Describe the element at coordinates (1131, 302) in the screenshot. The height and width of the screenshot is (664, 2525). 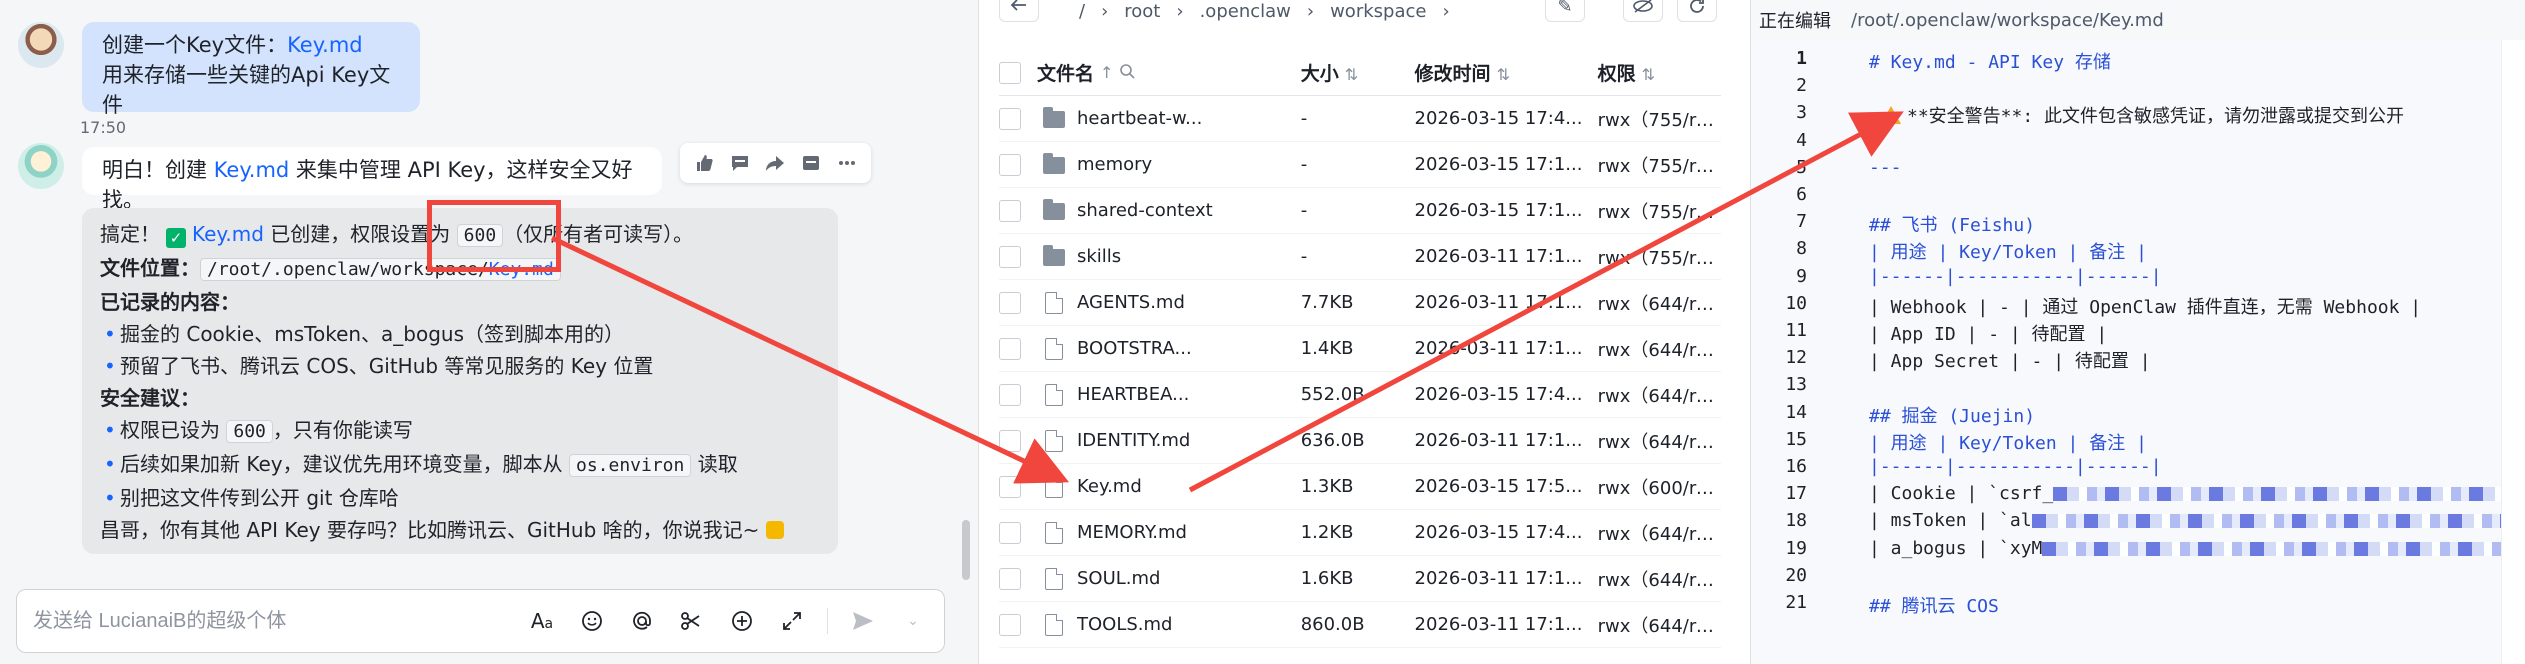
I see `file-name: AGENTS.md` at that location.